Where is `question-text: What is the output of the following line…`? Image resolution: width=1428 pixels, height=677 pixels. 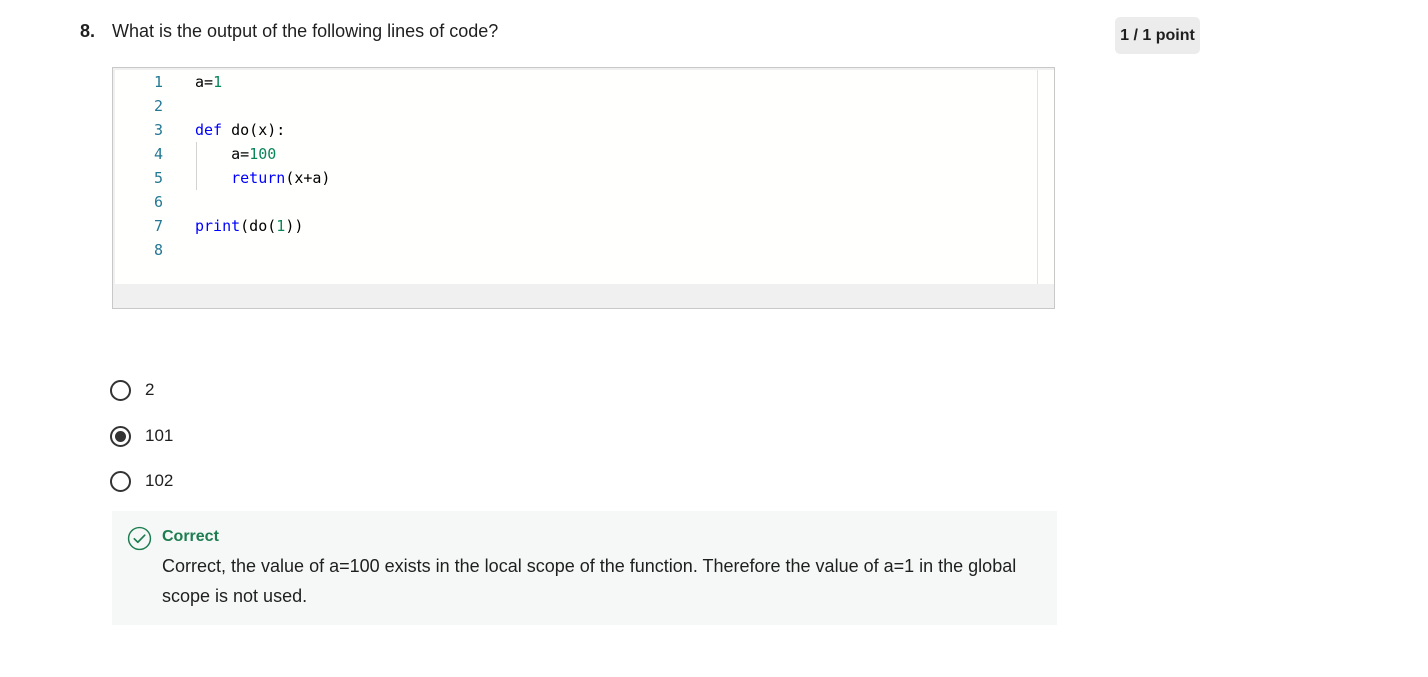
question-text: What is the output of the following line… is located at coordinates (305, 31).